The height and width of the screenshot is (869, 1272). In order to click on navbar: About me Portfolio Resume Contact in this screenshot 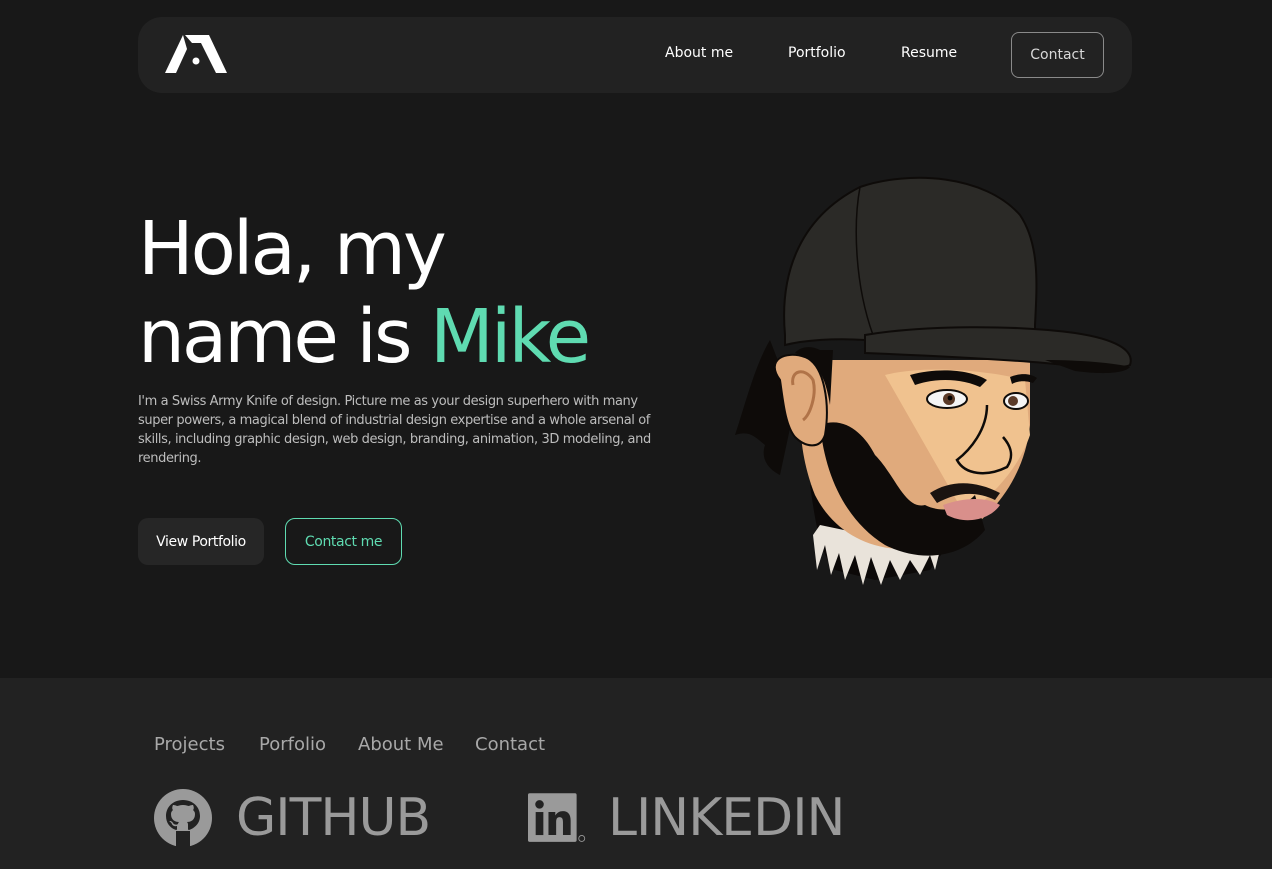, I will do `click(635, 55)`.